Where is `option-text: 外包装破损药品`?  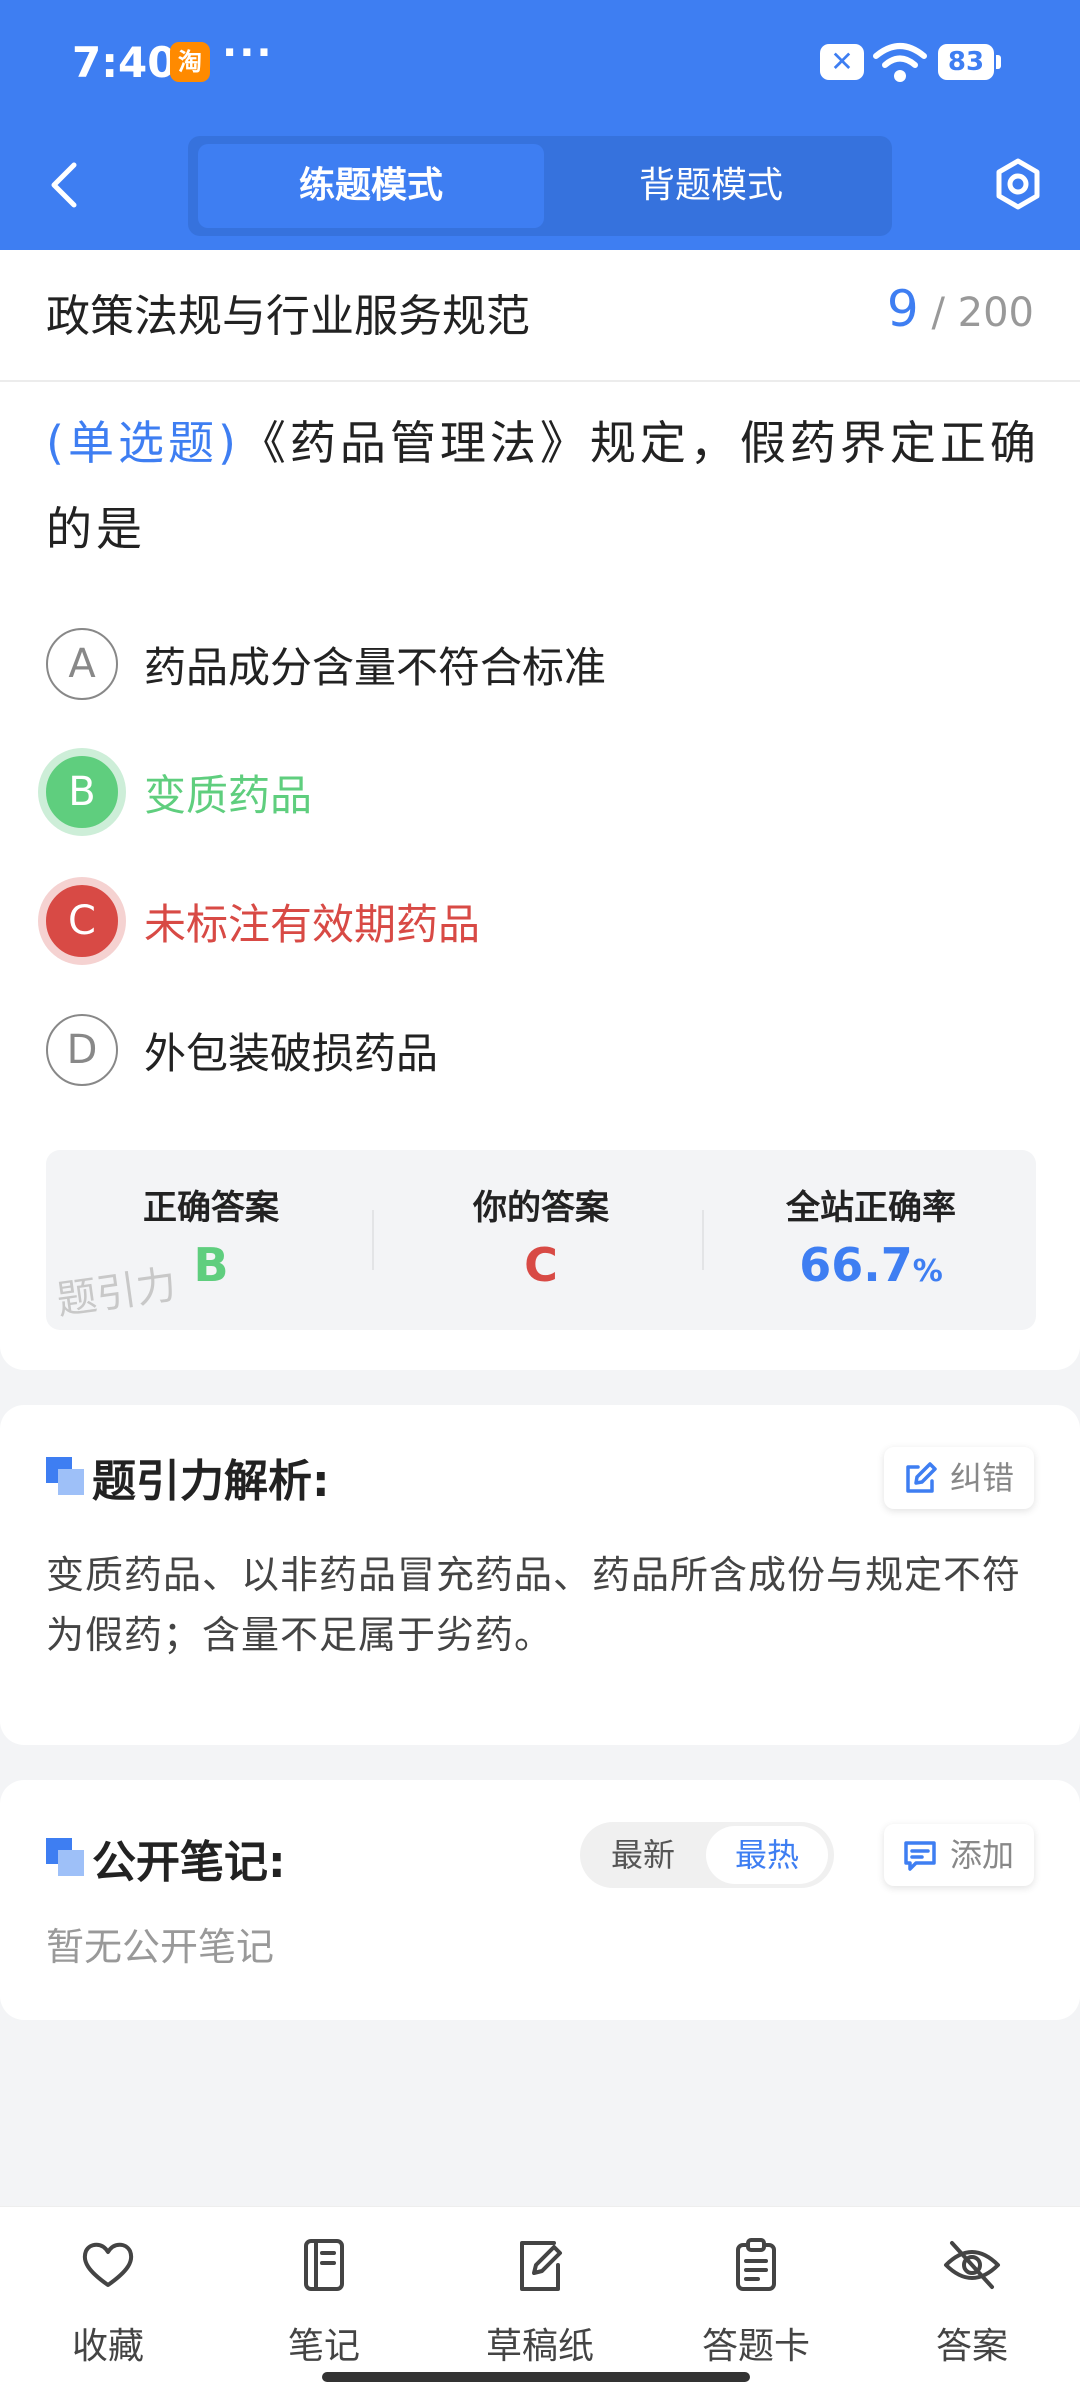
option-text: 外包装破损药品 is located at coordinates (291, 1053).